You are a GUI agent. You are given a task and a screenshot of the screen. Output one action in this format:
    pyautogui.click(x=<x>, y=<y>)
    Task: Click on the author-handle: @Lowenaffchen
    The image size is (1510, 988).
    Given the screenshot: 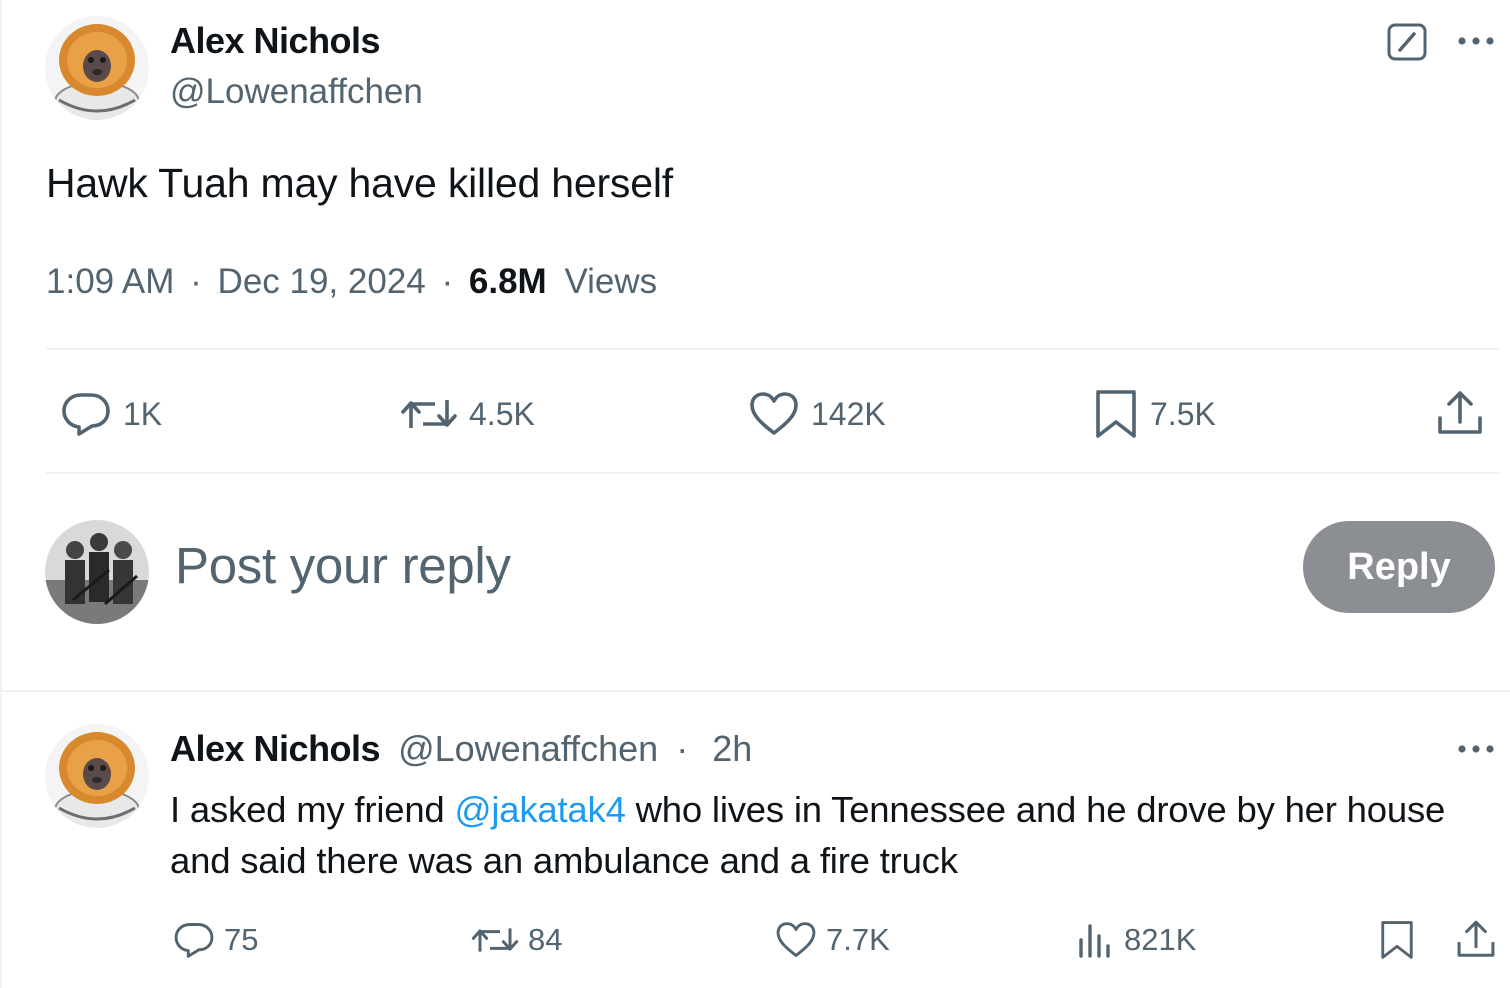 What is the action you would take?
    pyautogui.click(x=296, y=92)
    